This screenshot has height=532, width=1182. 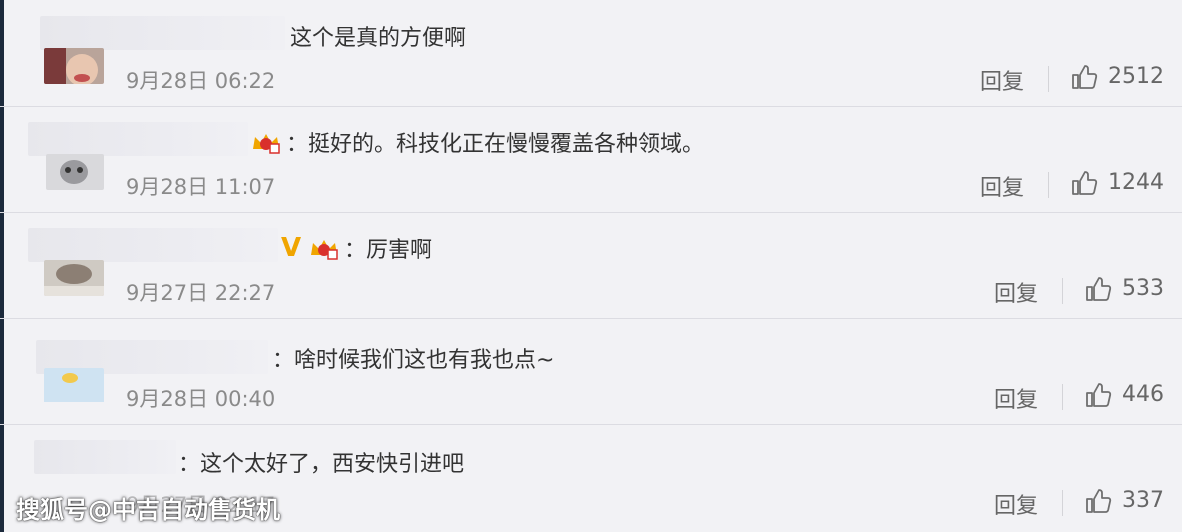 What do you see at coordinates (1136, 76) in the screenshot?
I see `like-count: 2512` at bounding box center [1136, 76].